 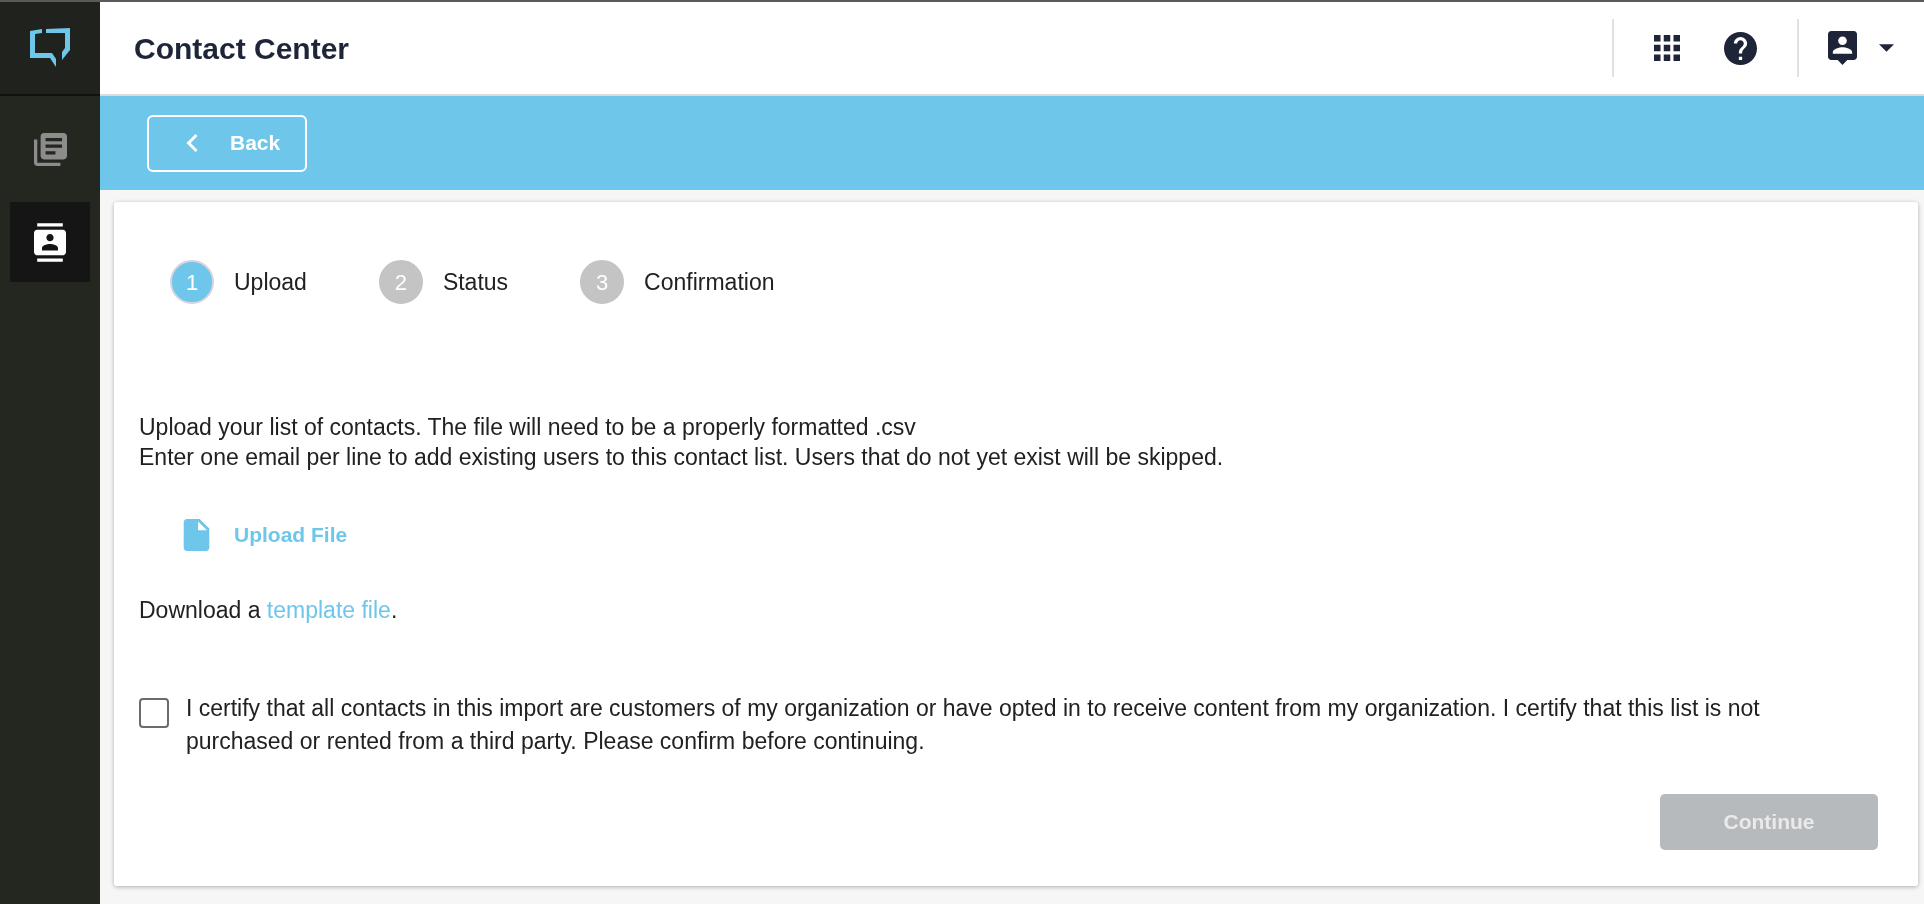 What do you see at coordinates (192, 143) in the screenshot?
I see `chevron-left-icon` at bounding box center [192, 143].